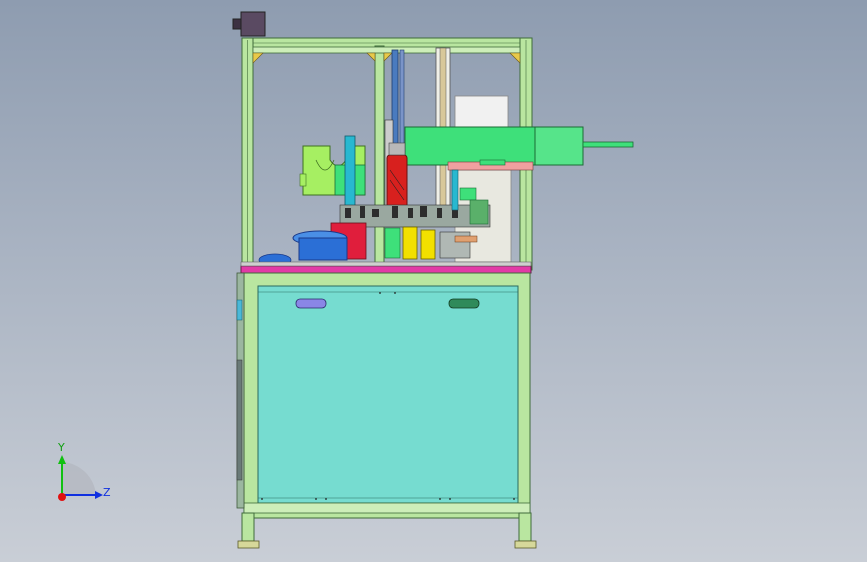 Image resolution: width=867 pixels, height=562 pixels. What do you see at coordinates (311, 303) in the screenshot?
I see `cabinet-handle-left` at bounding box center [311, 303].